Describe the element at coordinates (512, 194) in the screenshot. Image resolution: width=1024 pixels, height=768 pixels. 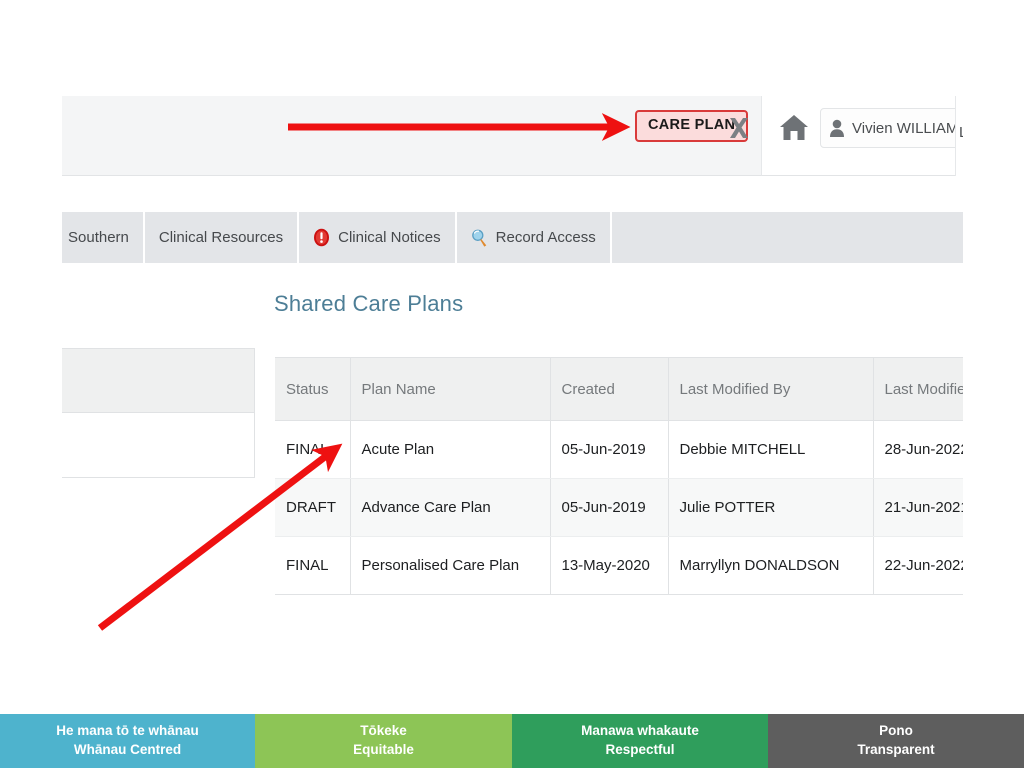
I see `header-gap` at that location.